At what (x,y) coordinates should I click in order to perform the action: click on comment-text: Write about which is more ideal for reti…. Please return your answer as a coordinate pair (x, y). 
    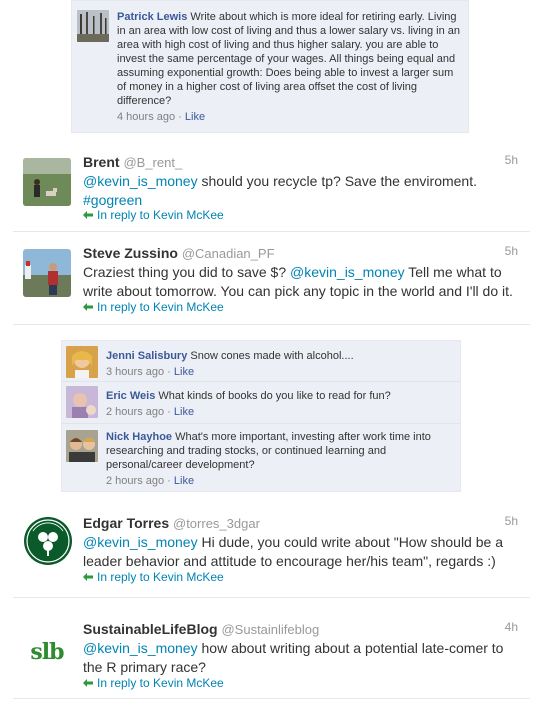
    Looking at the image, I should click on (289, 59).